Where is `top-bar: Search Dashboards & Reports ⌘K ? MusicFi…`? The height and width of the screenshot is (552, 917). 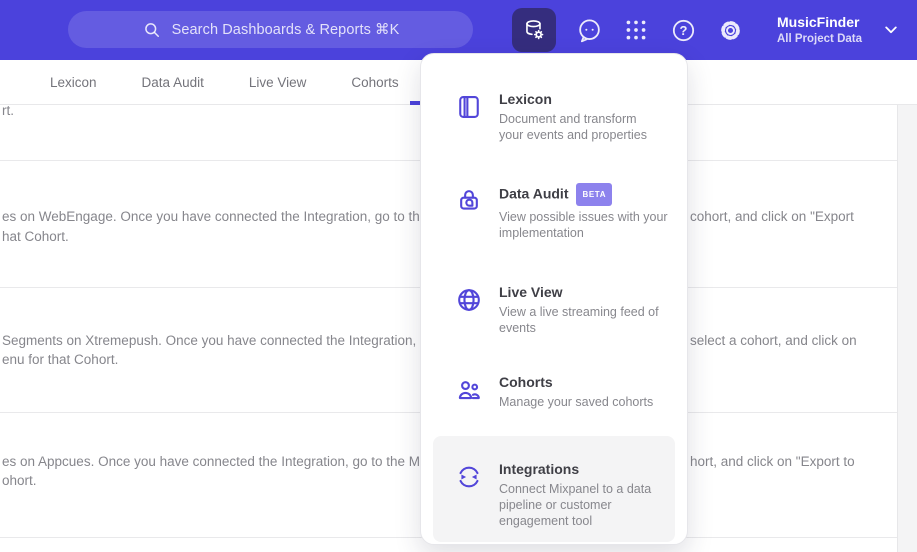
top-bar: Search Dashboards & Reports ⌘K ? MusicFi… is located at coordinates (458, 30).